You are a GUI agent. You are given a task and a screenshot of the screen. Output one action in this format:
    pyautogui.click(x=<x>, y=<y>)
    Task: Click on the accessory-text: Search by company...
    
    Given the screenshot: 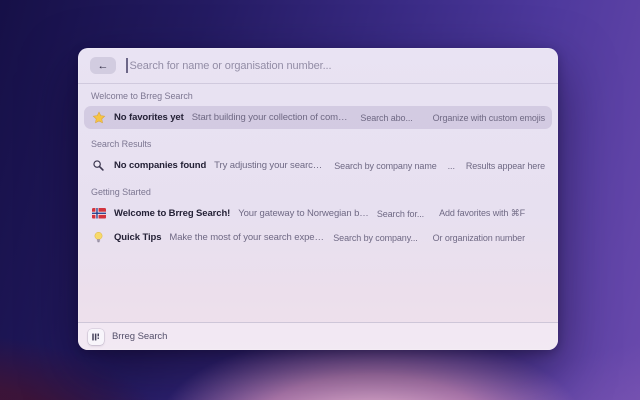 What is the action you would take?
    pyautogui.click(x=375, y=237)
    